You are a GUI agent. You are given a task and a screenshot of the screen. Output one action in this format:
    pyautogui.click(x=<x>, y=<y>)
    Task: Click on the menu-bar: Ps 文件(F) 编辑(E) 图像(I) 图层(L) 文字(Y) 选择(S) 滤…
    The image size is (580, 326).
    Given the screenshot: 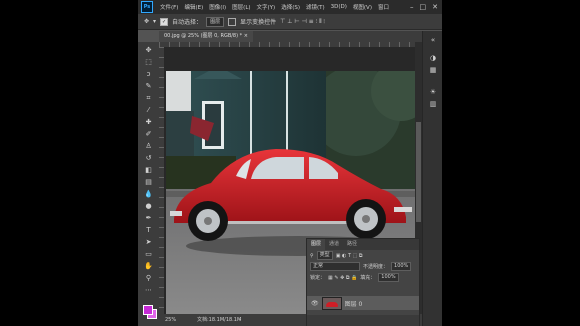 What is the action you would take?
    pyautogui.click(x=290, y=7)
    